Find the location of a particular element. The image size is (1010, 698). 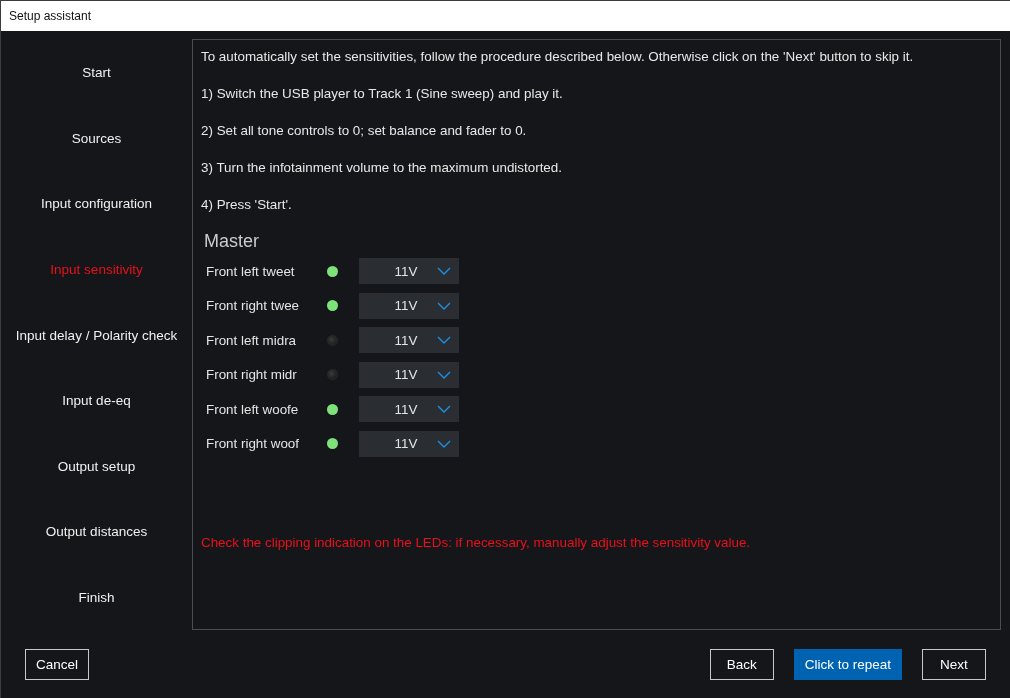

channel-name: Front left midra is located at coordinates (252, 340).